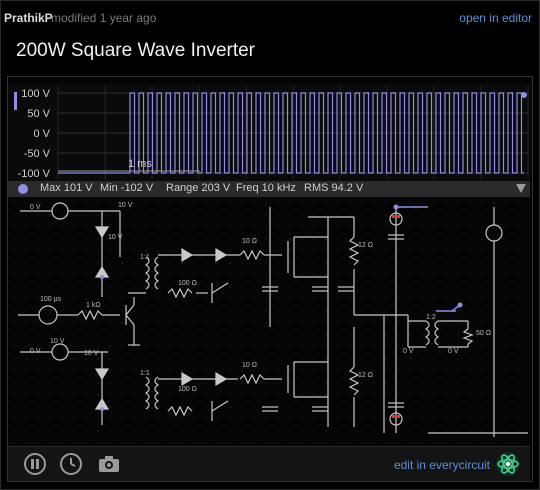 The width and height of the screenshot is (540, 490). What do you see at coordinates (483, 333) in the screenshot?
I see `component-label: 50 Ω` at bounding box center [483, 333].